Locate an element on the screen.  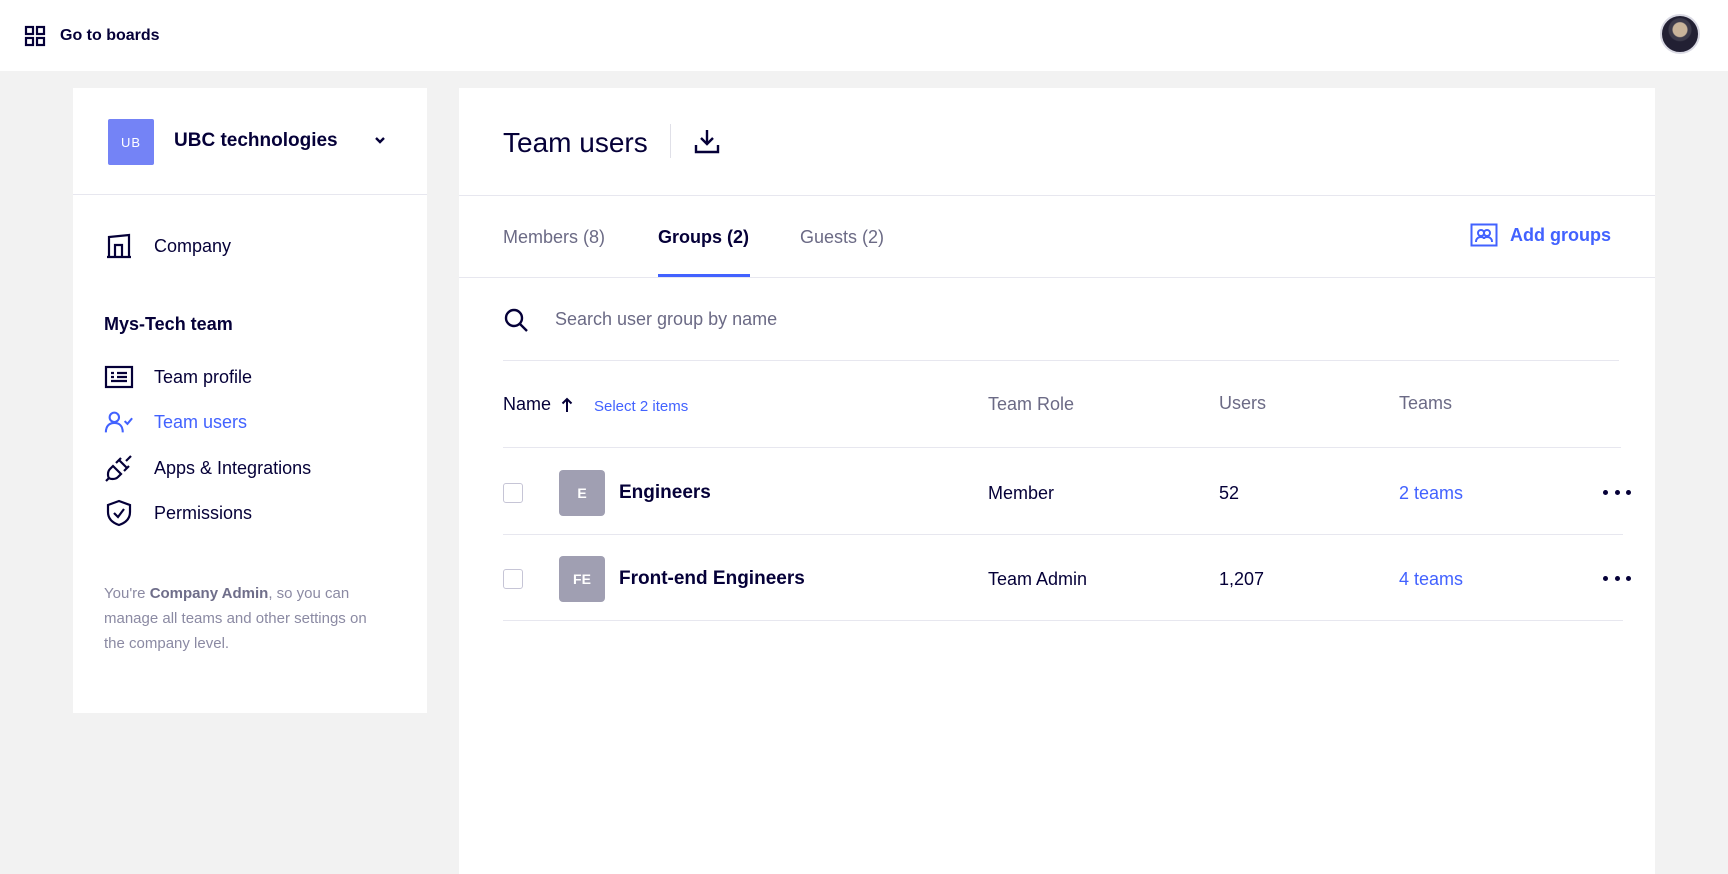
teams-link: 2 teams is located at coordinates (1431, 493).